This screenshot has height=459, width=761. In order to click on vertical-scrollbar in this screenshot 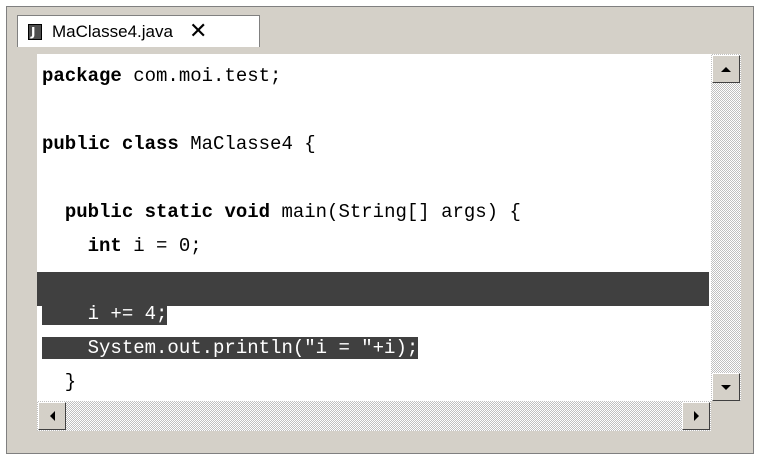, I will do `click(726, 228)`.